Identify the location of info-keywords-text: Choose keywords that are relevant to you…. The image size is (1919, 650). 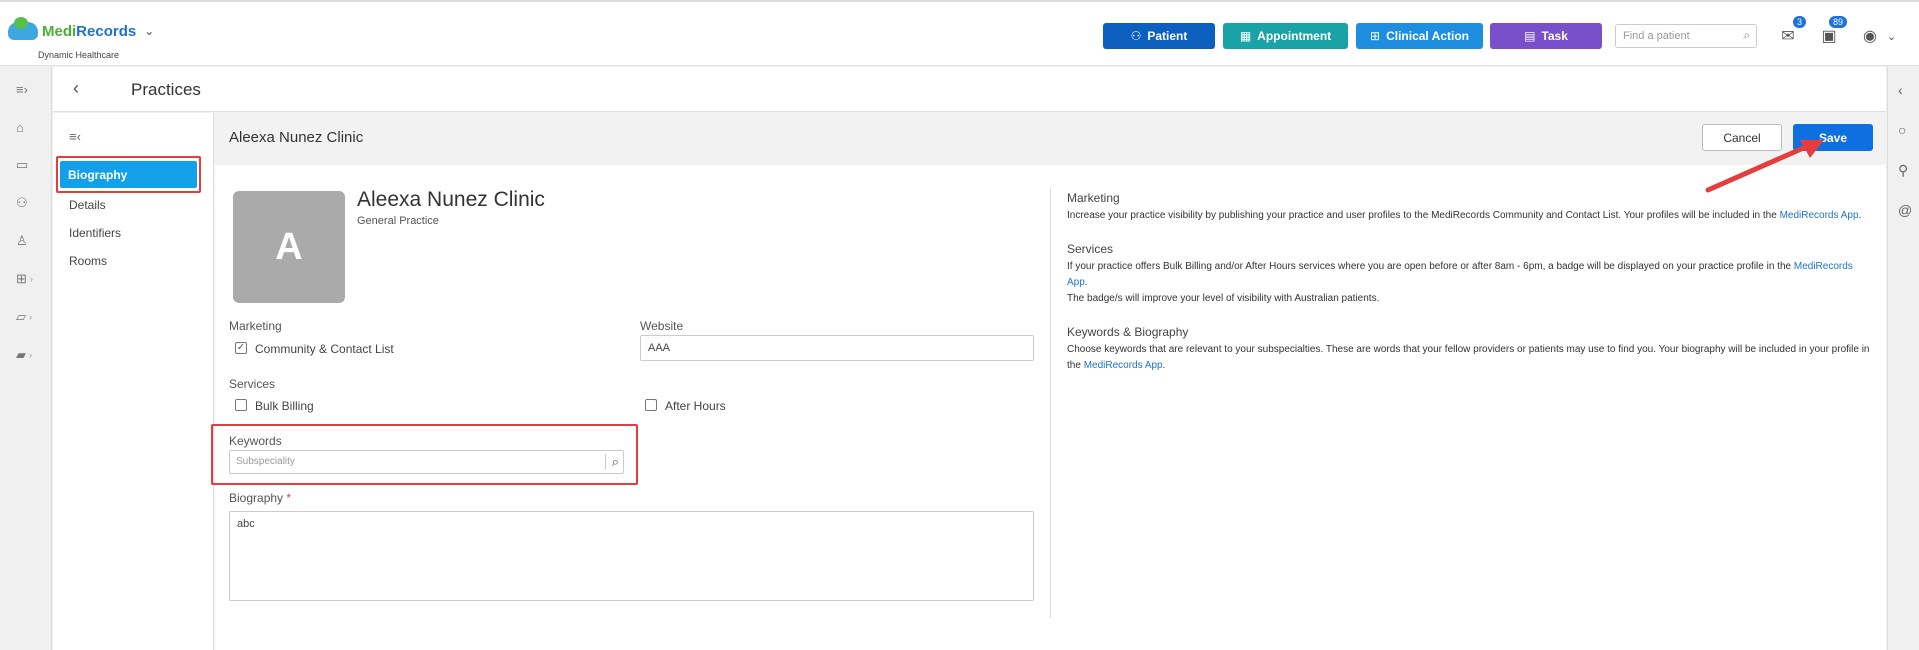
(1468, 357).